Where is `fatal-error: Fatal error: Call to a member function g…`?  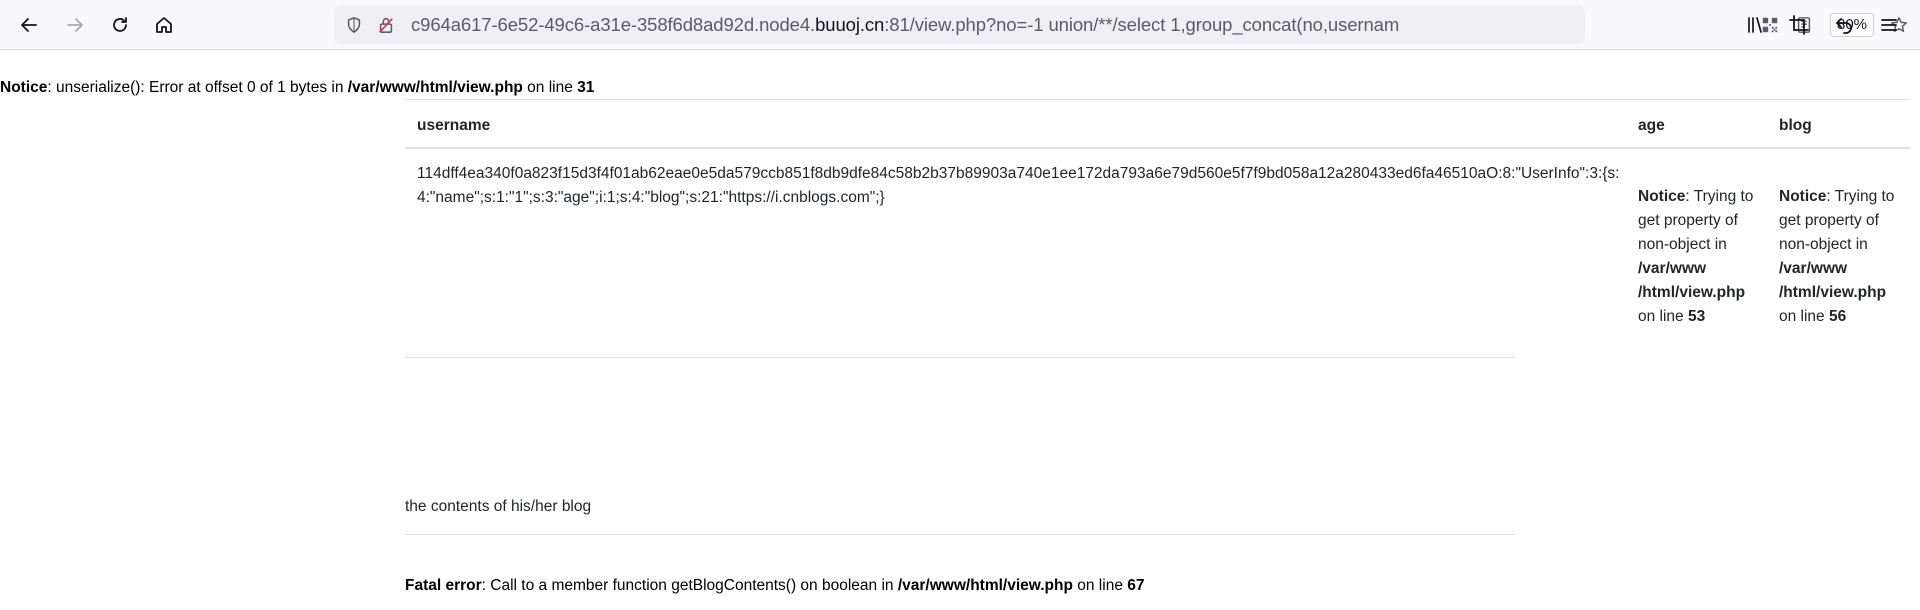 fatal-error: Fatal error: Call to a member function g… is located at coordinates (775, 585).